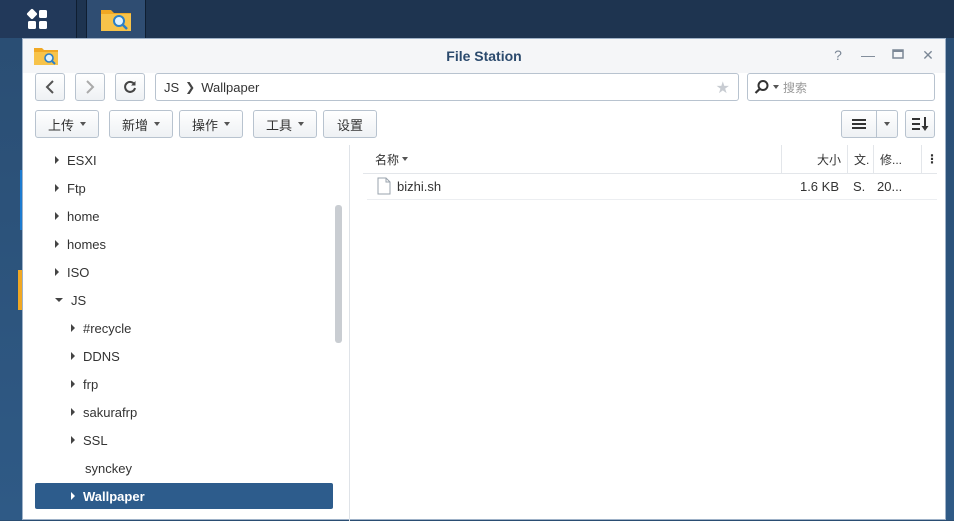  Describe the element at coordinates (101, 356) in the screenshot. I see `tree-item-label: DDNS` at that location.